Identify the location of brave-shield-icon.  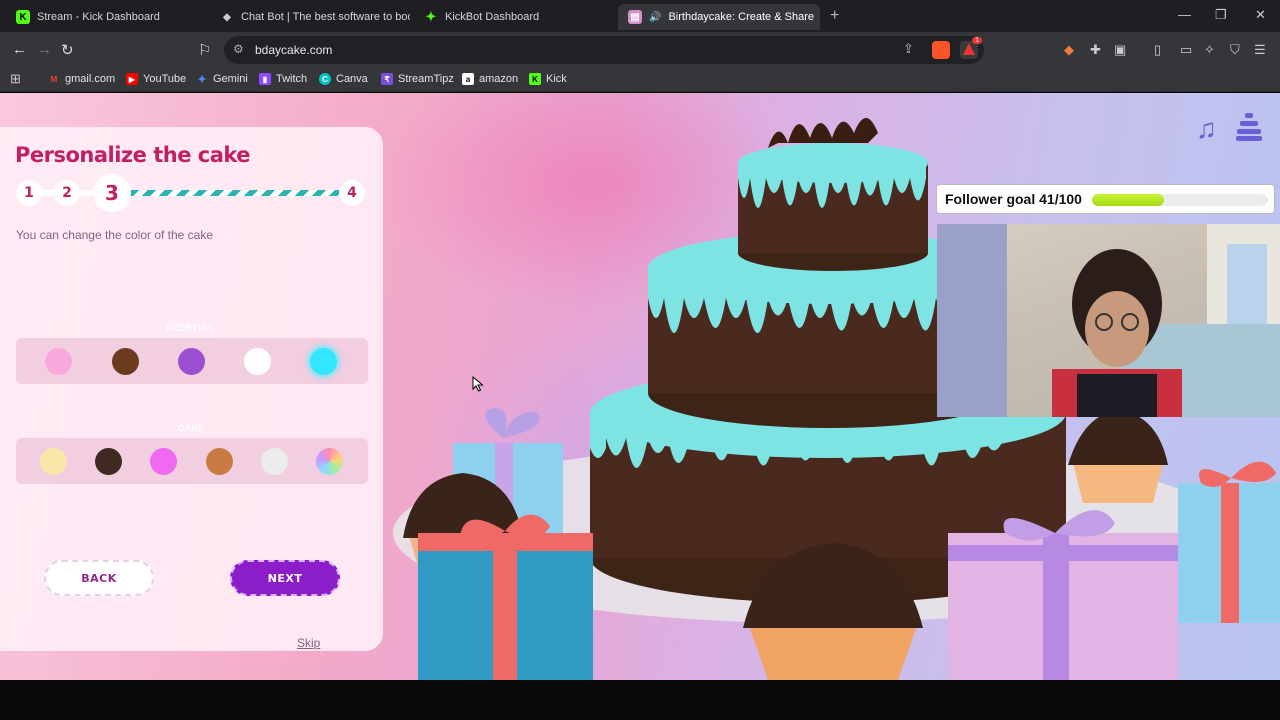
(941, 50).